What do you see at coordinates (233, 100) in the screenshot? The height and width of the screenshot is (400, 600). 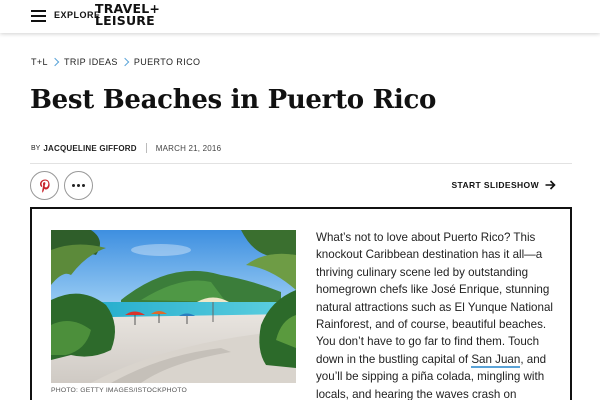 I see `page-title: Best Beaches in Puerto Rico` at bounding box center [233, 100].